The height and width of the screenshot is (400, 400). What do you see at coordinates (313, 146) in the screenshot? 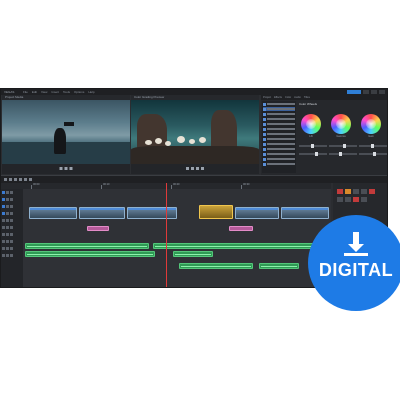
I see `exposure-slider` at bounding box center [313, 146].